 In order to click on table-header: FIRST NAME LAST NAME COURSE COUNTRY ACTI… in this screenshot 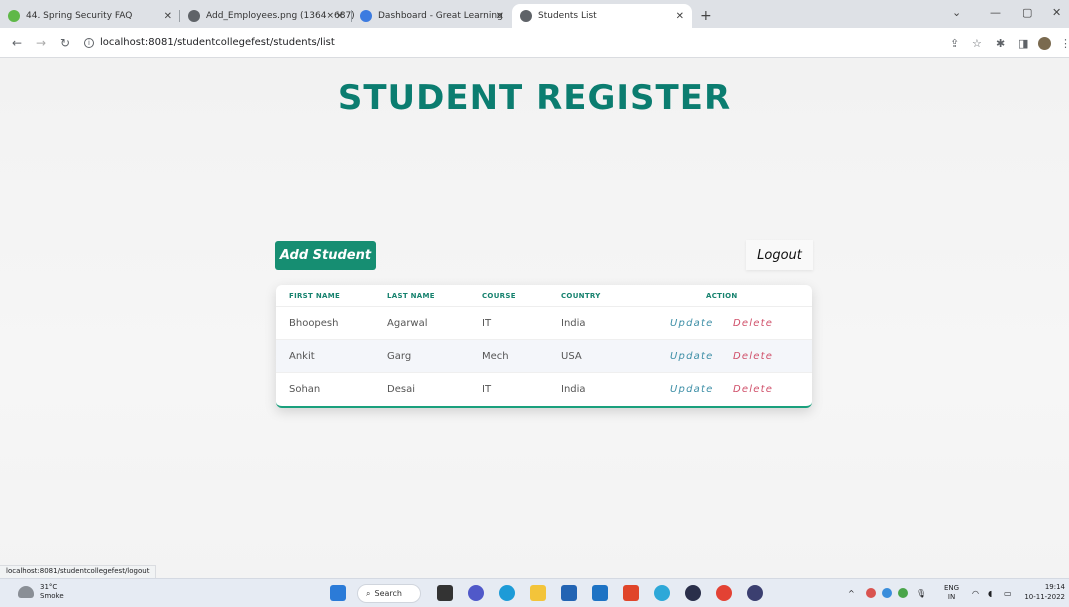, I will do `click(544, 296)`.